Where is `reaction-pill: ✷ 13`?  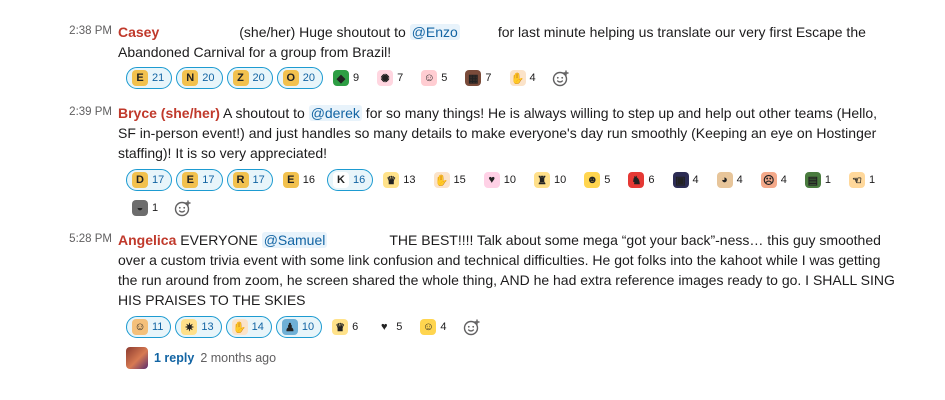 reaction-pill: ✷ 13 is located at coordinates (198, 327).